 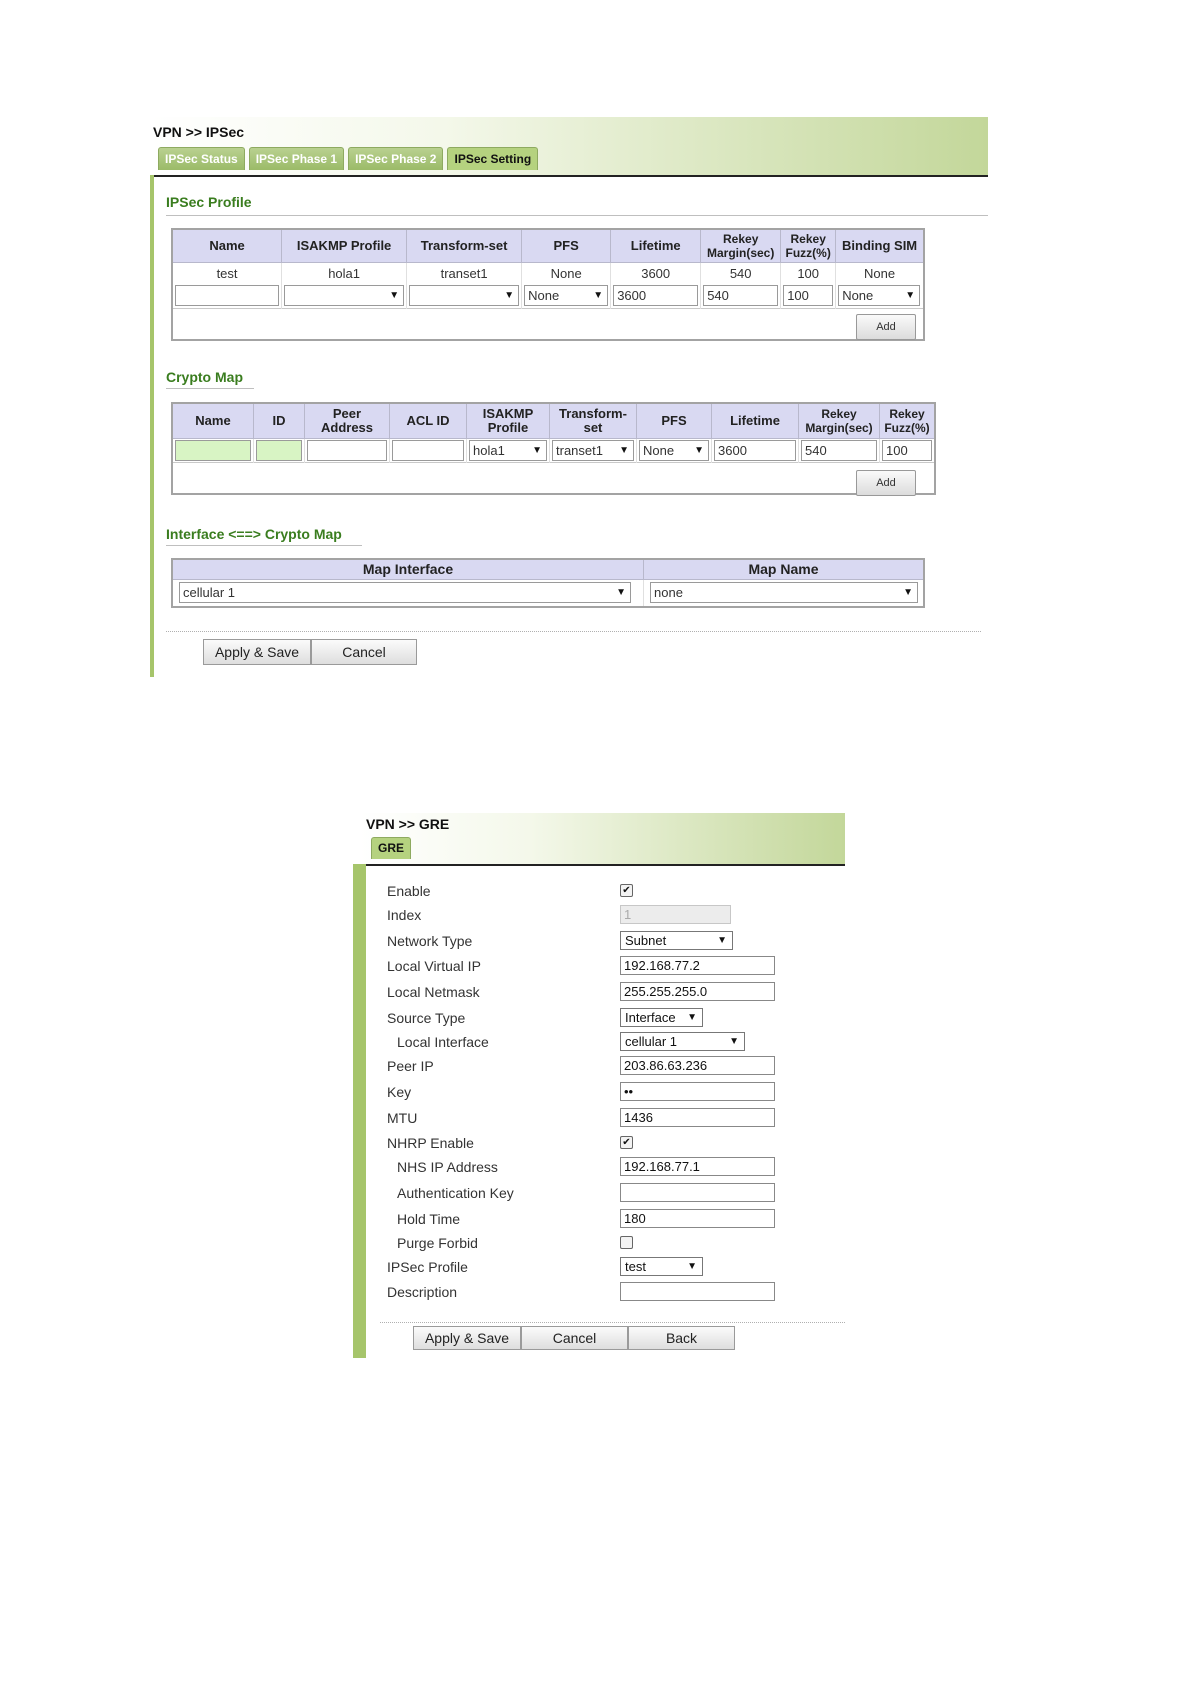 I want to click on form-row-mtu: MTU 1436, so click(x=605, y=1119).